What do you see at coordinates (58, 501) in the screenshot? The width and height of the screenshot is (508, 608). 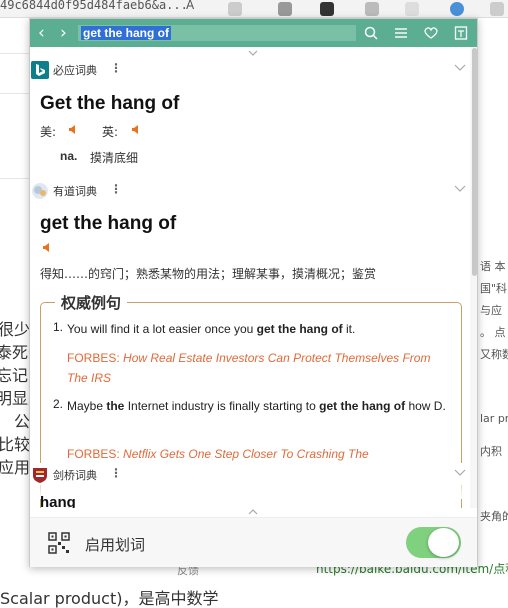 I see `headword: hang` at bounding box center [58, 501].